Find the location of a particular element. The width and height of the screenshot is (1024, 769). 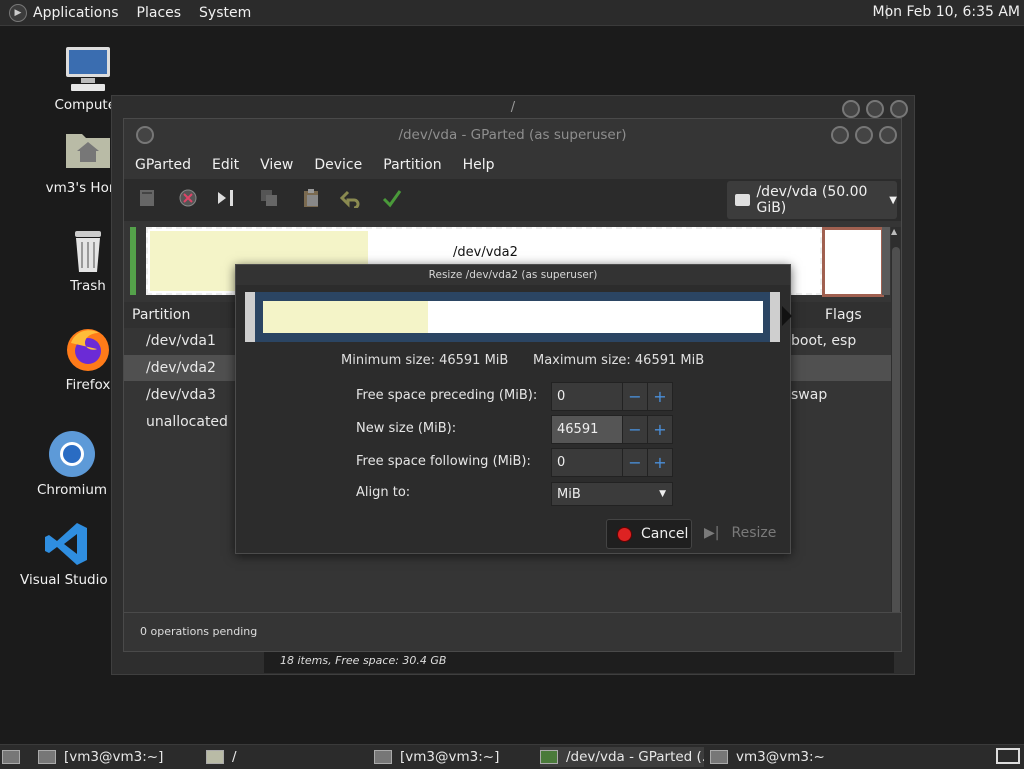

undo-icon is located at coordinates (350, 200).